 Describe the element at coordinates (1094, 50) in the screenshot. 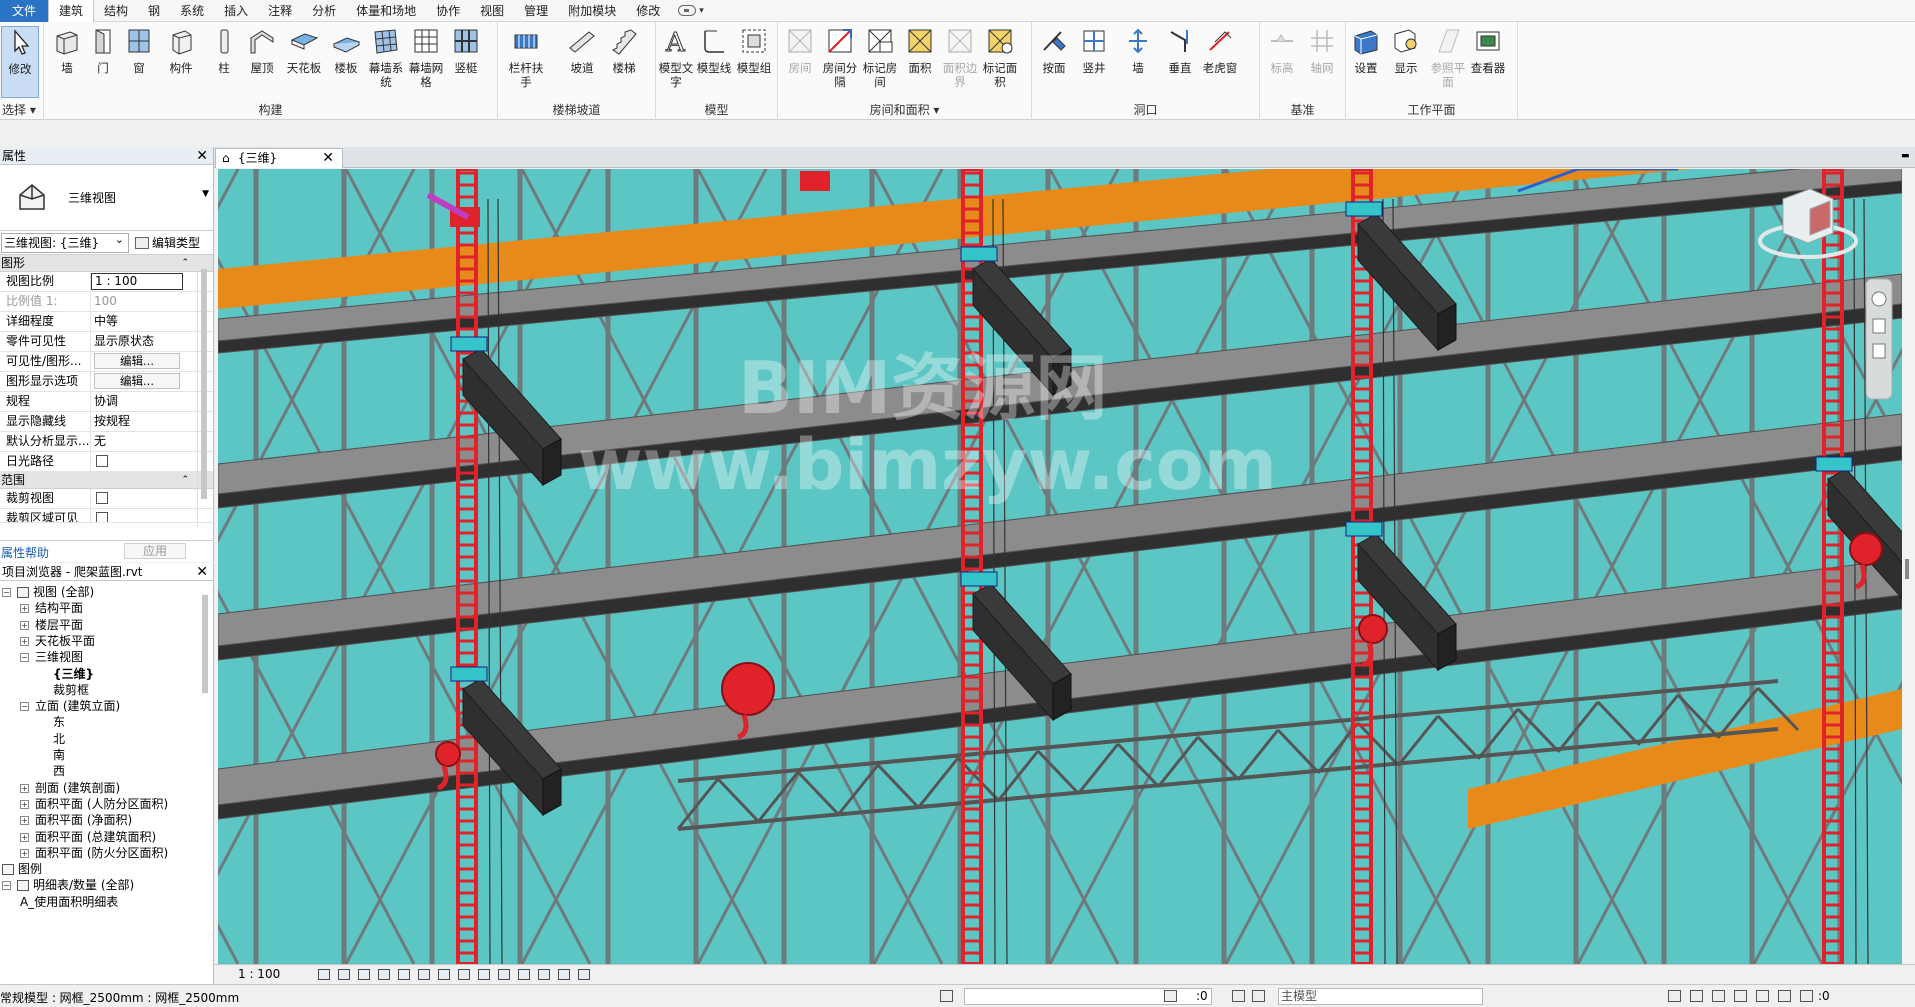

I see `shaft-button: 竖井` at that location.